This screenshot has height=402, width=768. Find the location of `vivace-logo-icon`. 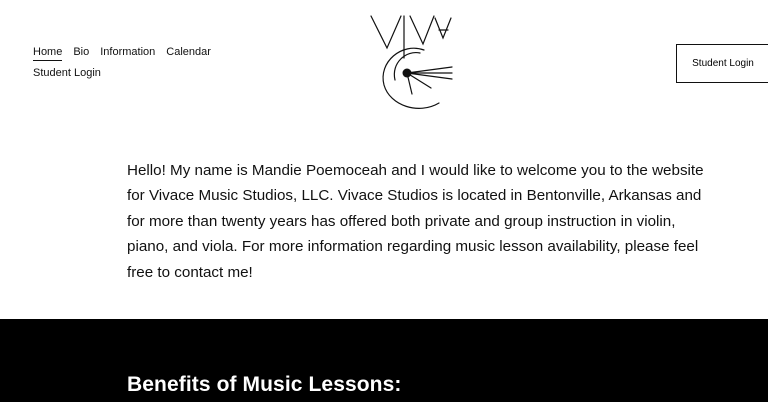

vivace-logo-icon is located at coordinates (411, 64).